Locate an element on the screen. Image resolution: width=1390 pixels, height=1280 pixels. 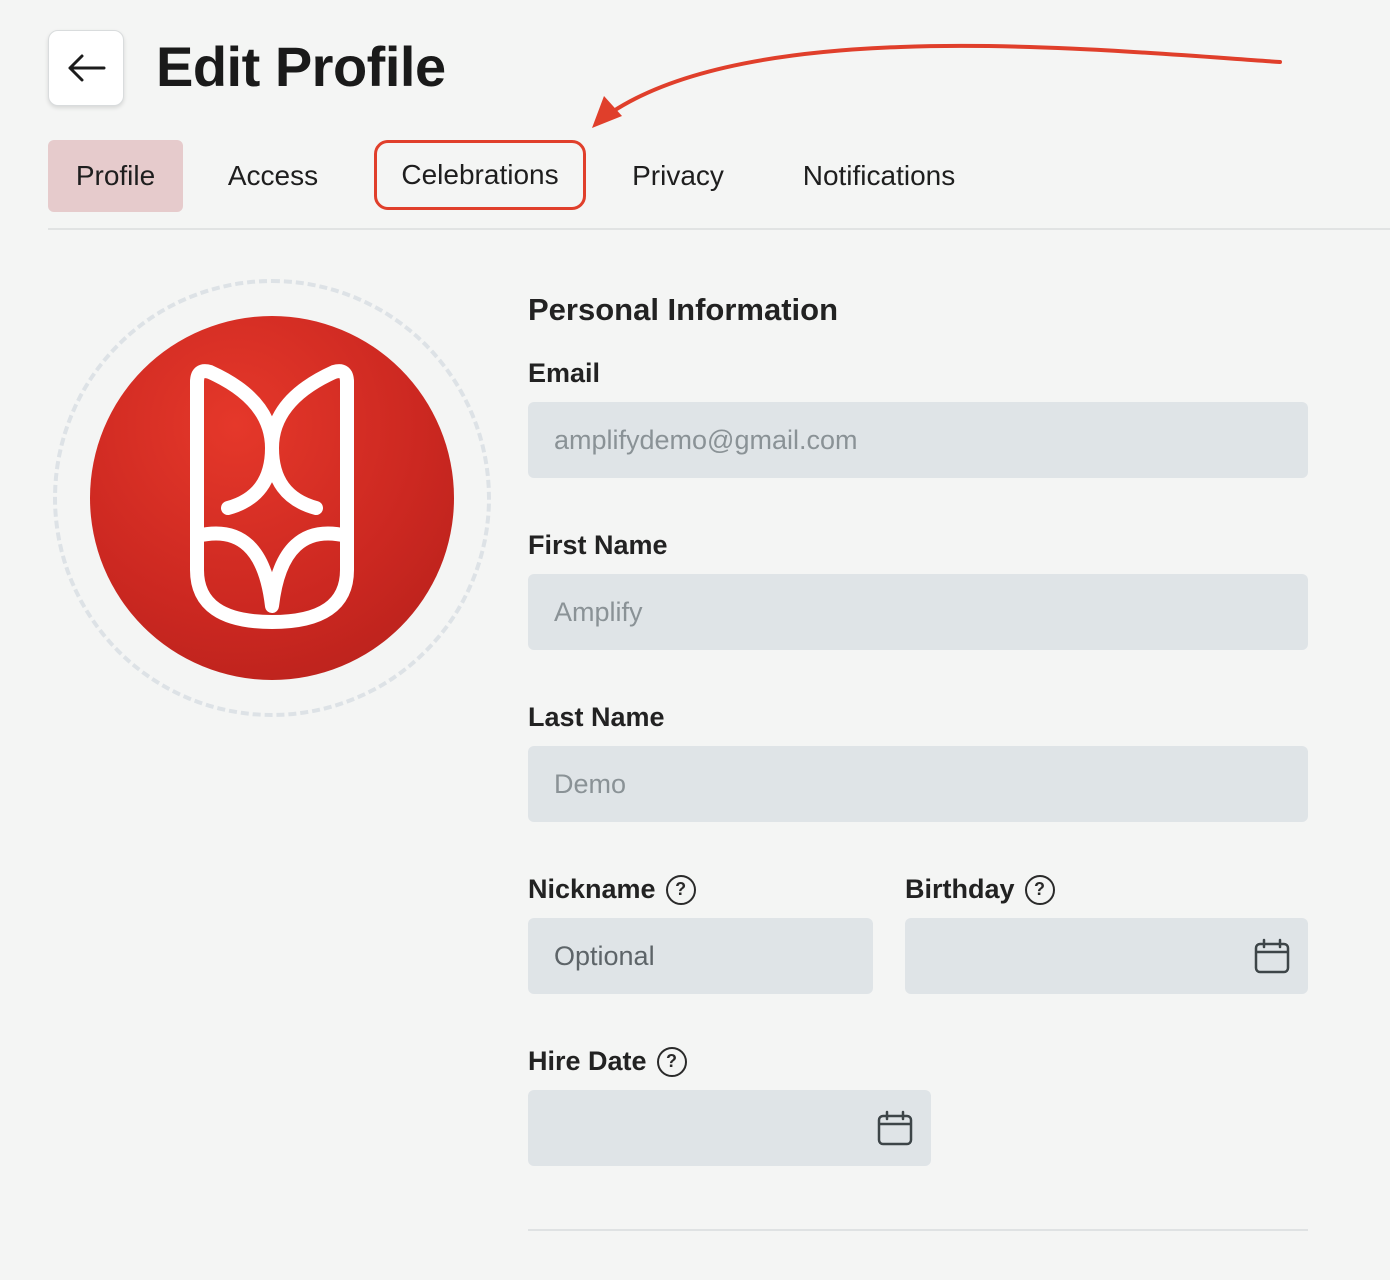
first-name-label: First Name is located at coordinates (598, 545).